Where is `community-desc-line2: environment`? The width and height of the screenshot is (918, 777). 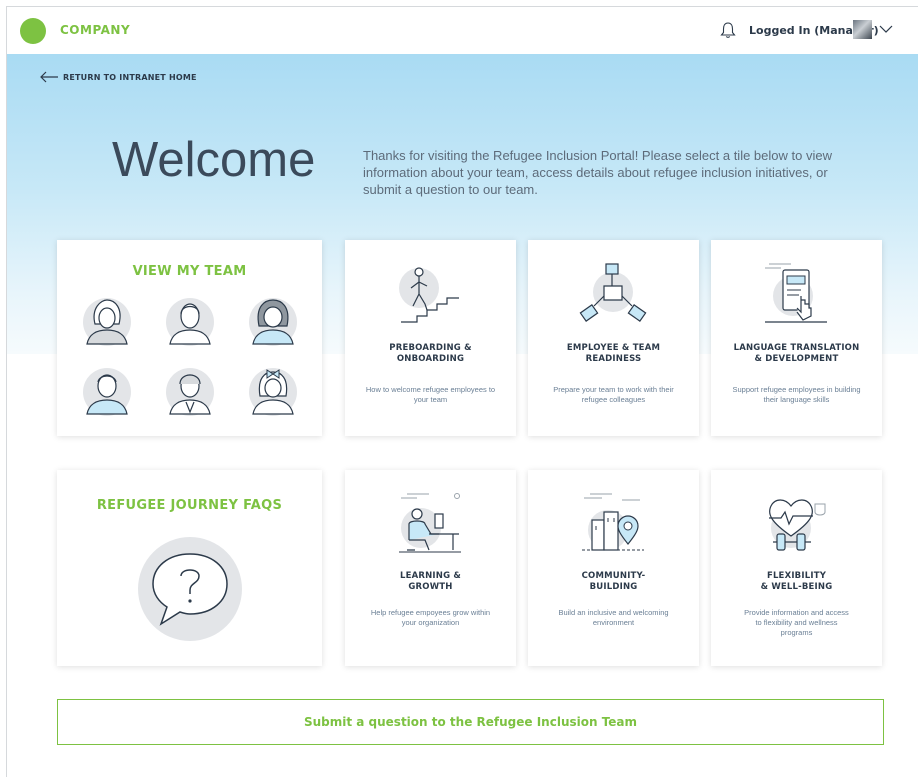
community-desc-line2: environment is located at coordinates (613, 622).